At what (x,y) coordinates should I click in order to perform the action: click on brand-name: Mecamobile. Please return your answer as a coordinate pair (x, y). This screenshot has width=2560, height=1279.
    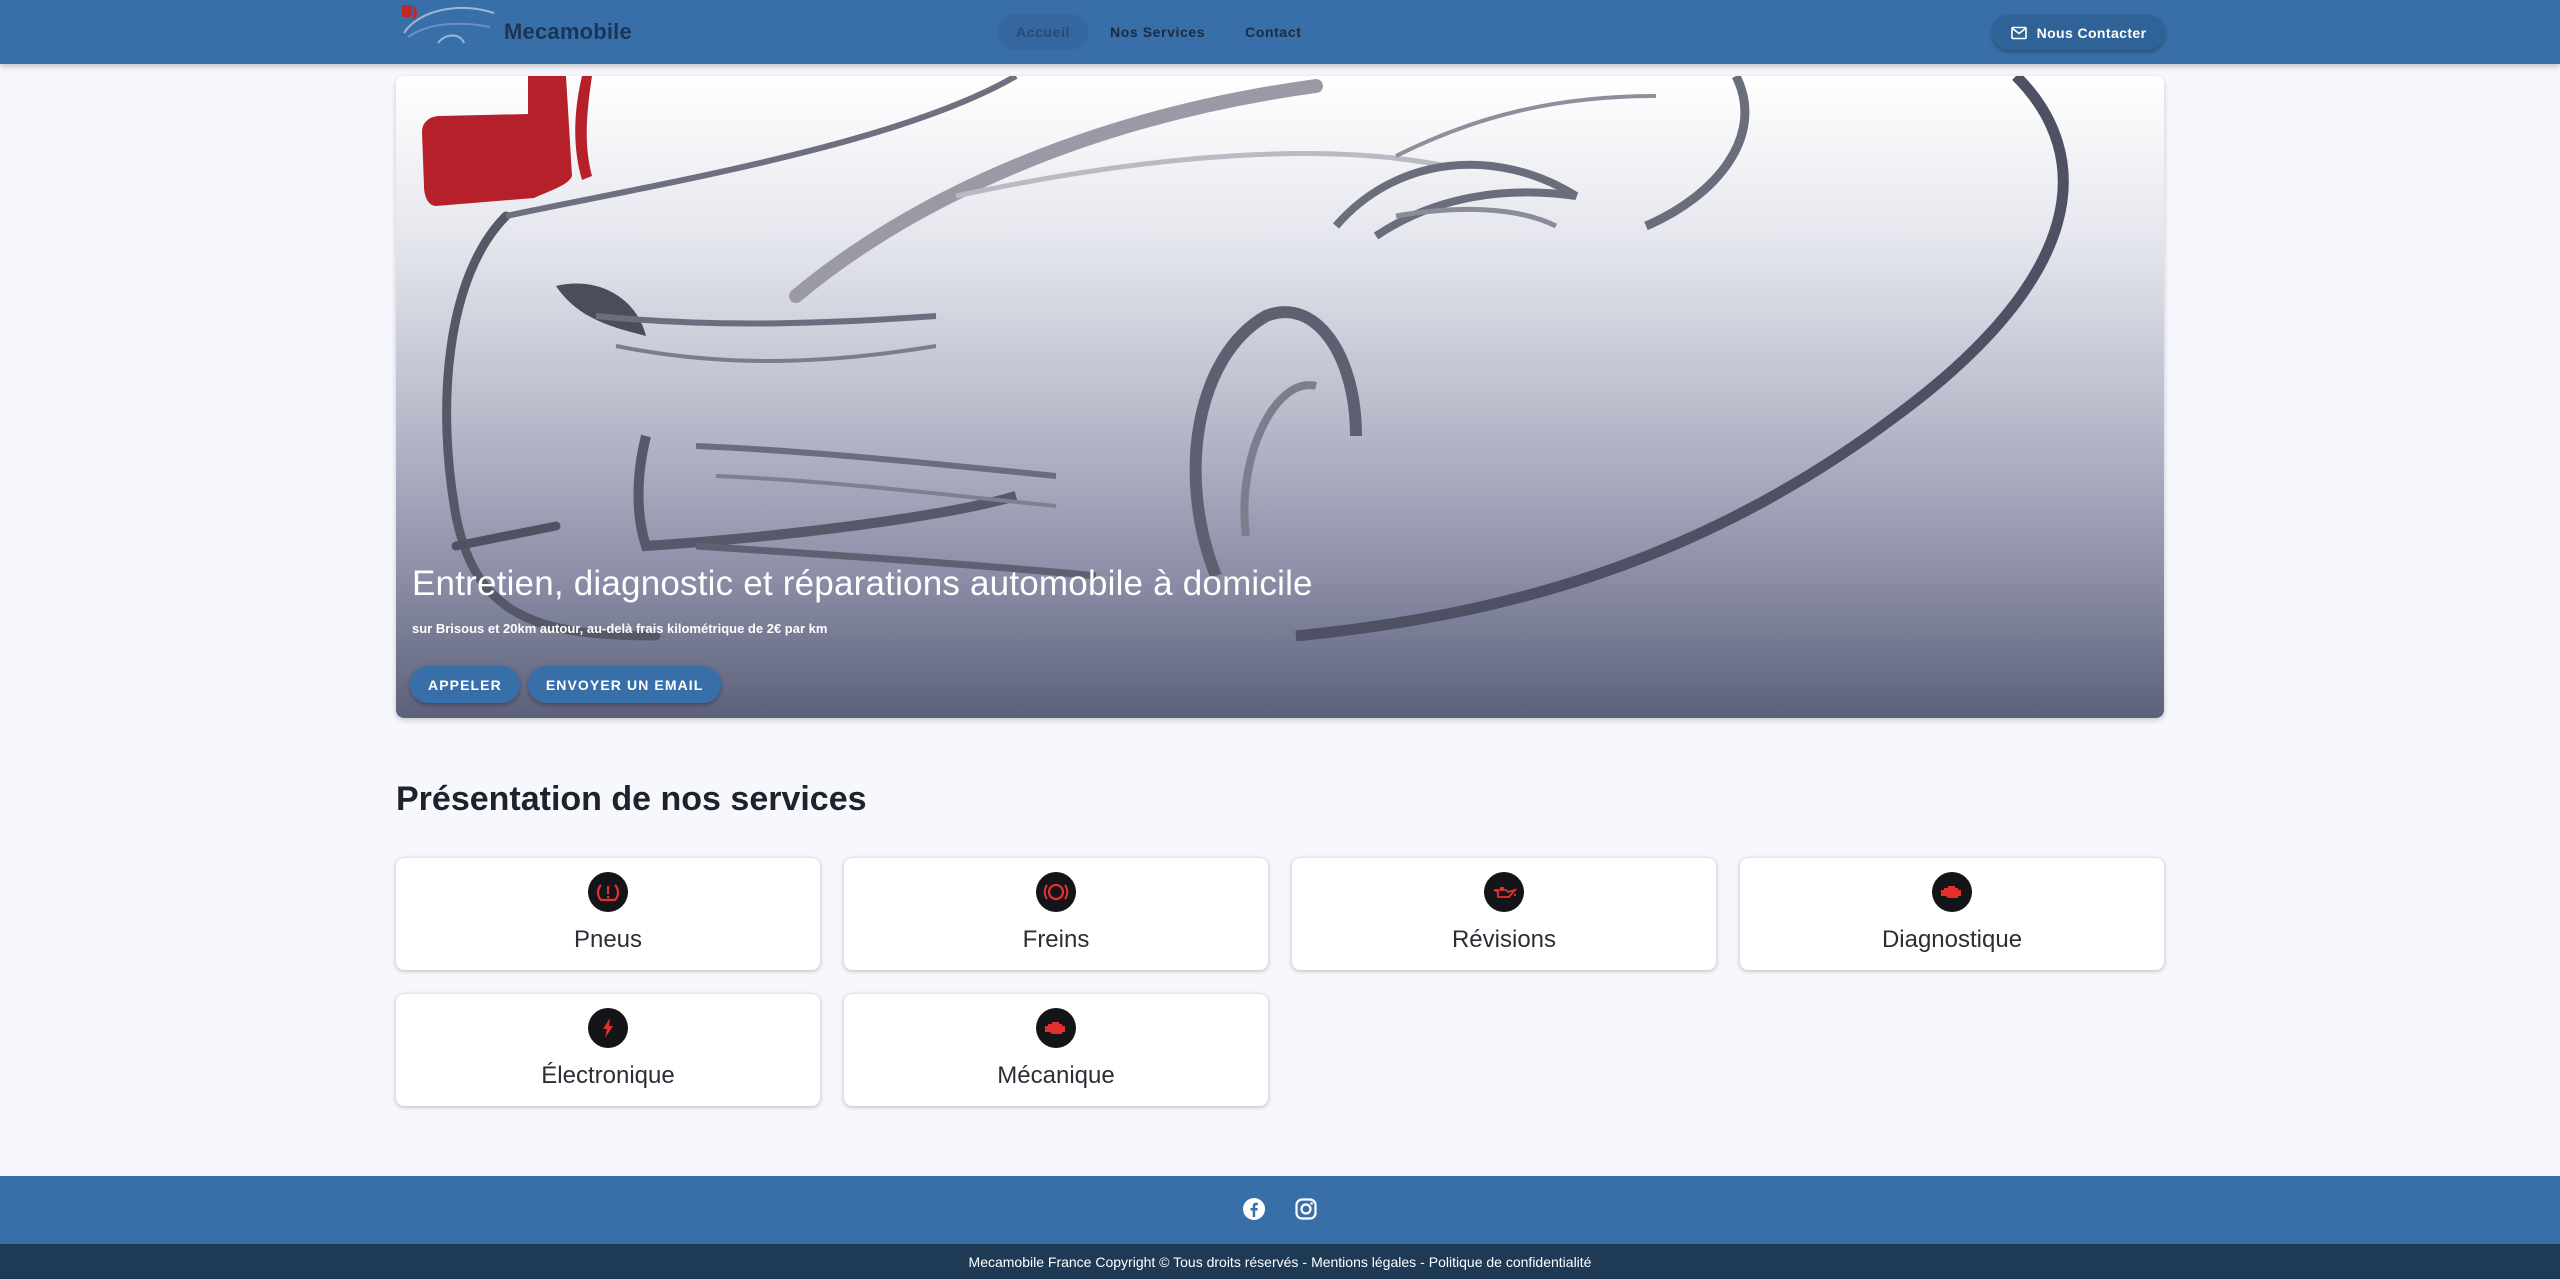
    Looking at the image, I should click on (568, 31).